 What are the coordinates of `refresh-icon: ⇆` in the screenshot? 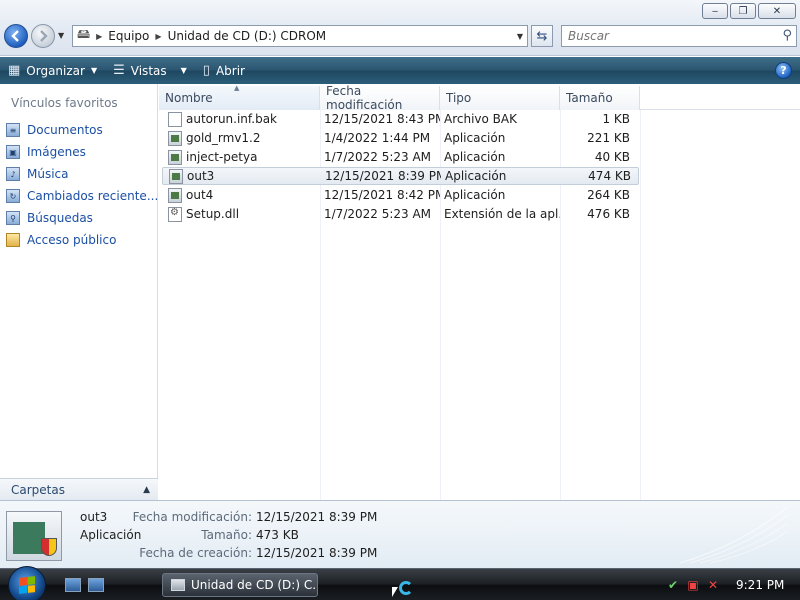 It's located at (542, 36).